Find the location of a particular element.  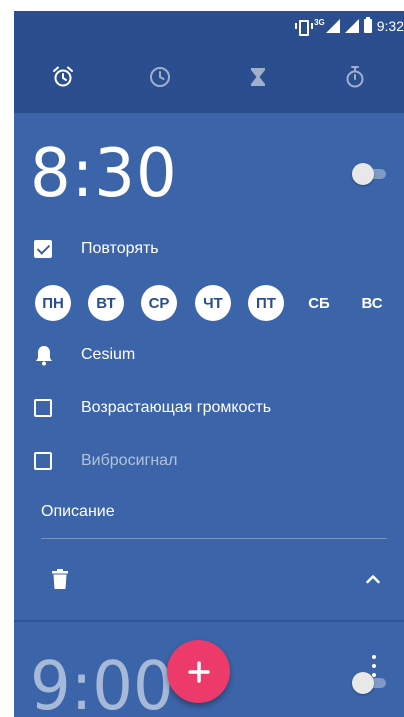

collapse-chevron-icon is located at coordinates (373, 579).